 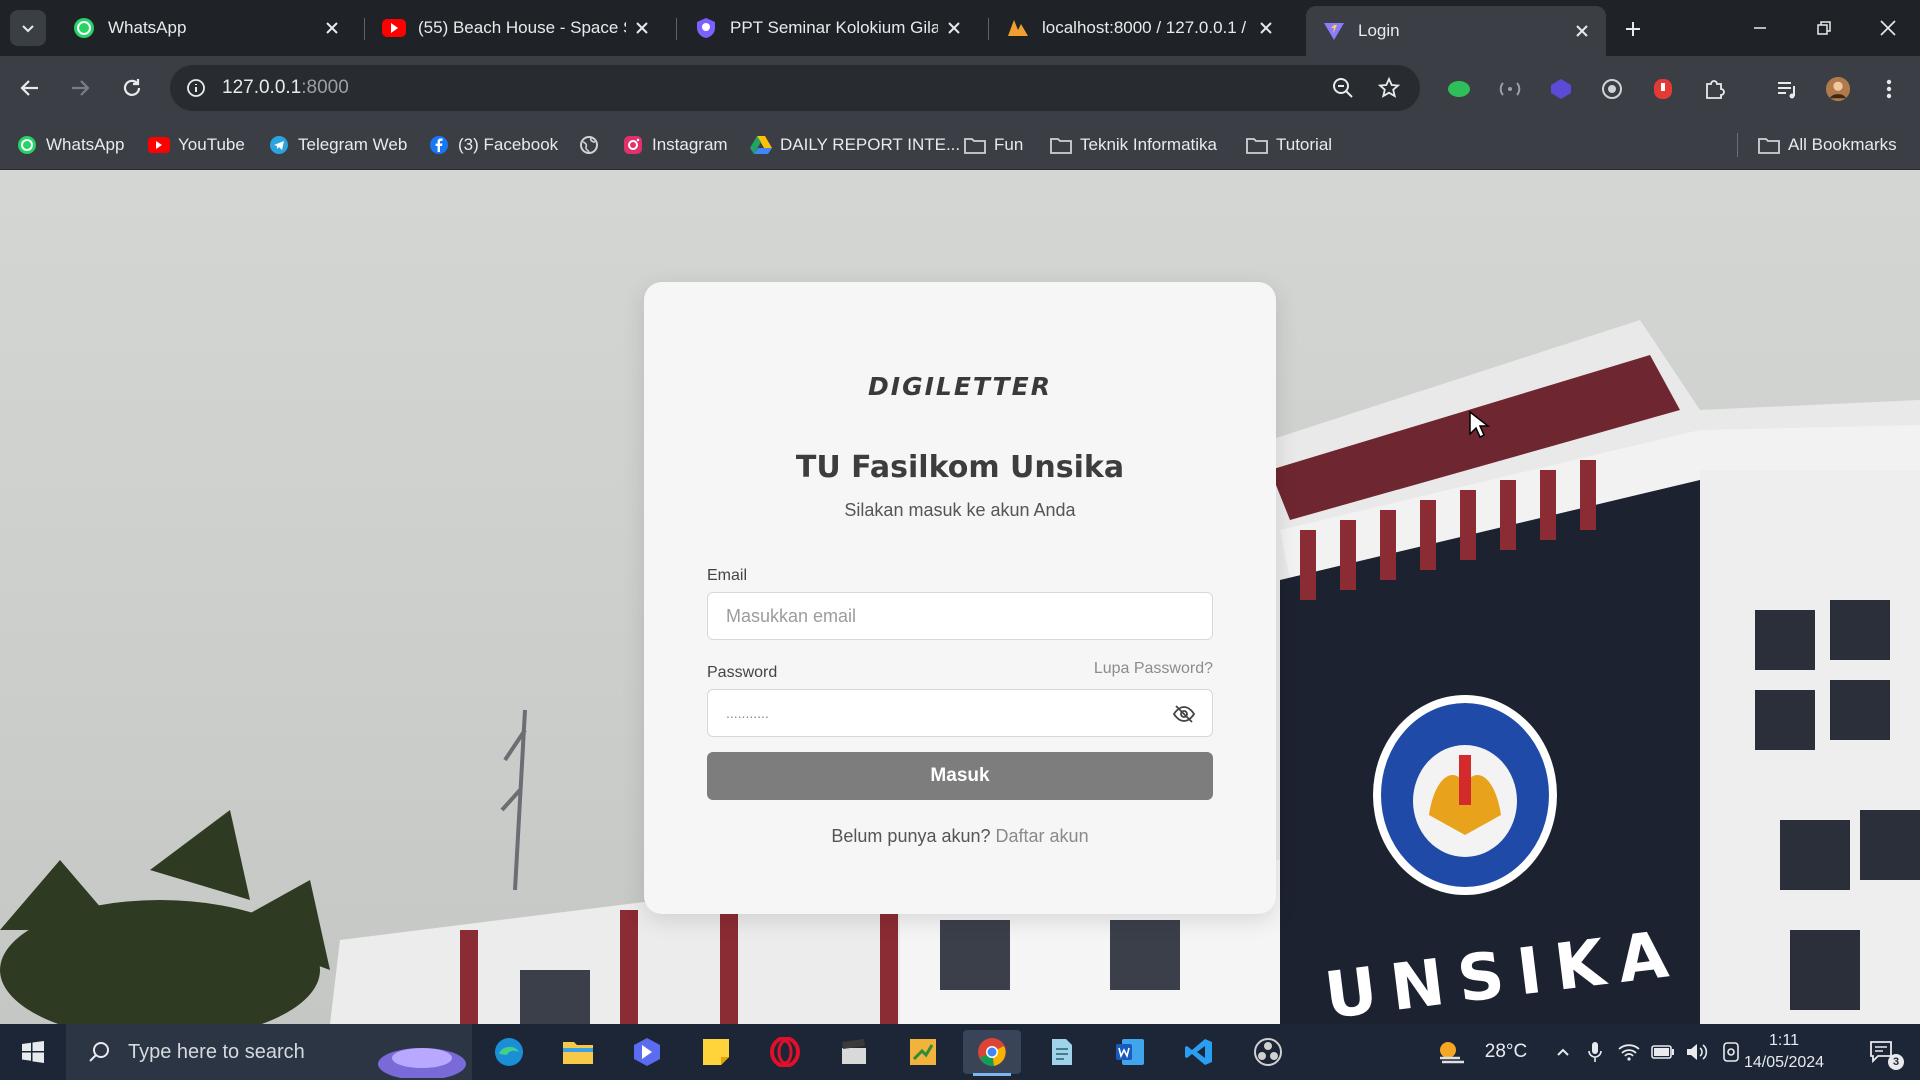 What do you see at coordinates (647, 1052) in the screenshot?
I see `taskbar-power-automate` at bounding box center [647, 1052].